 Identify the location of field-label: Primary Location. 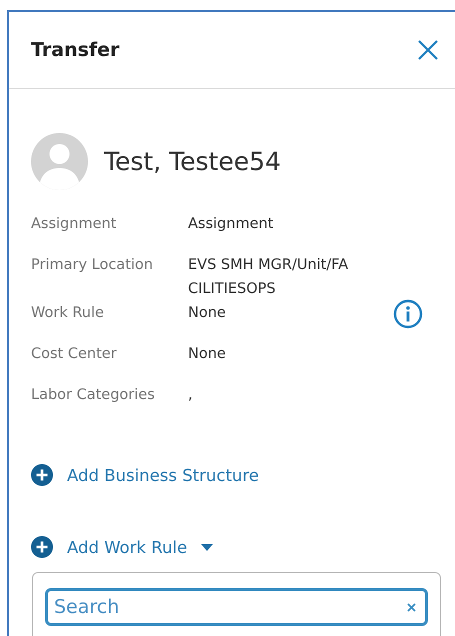
(92, 265).